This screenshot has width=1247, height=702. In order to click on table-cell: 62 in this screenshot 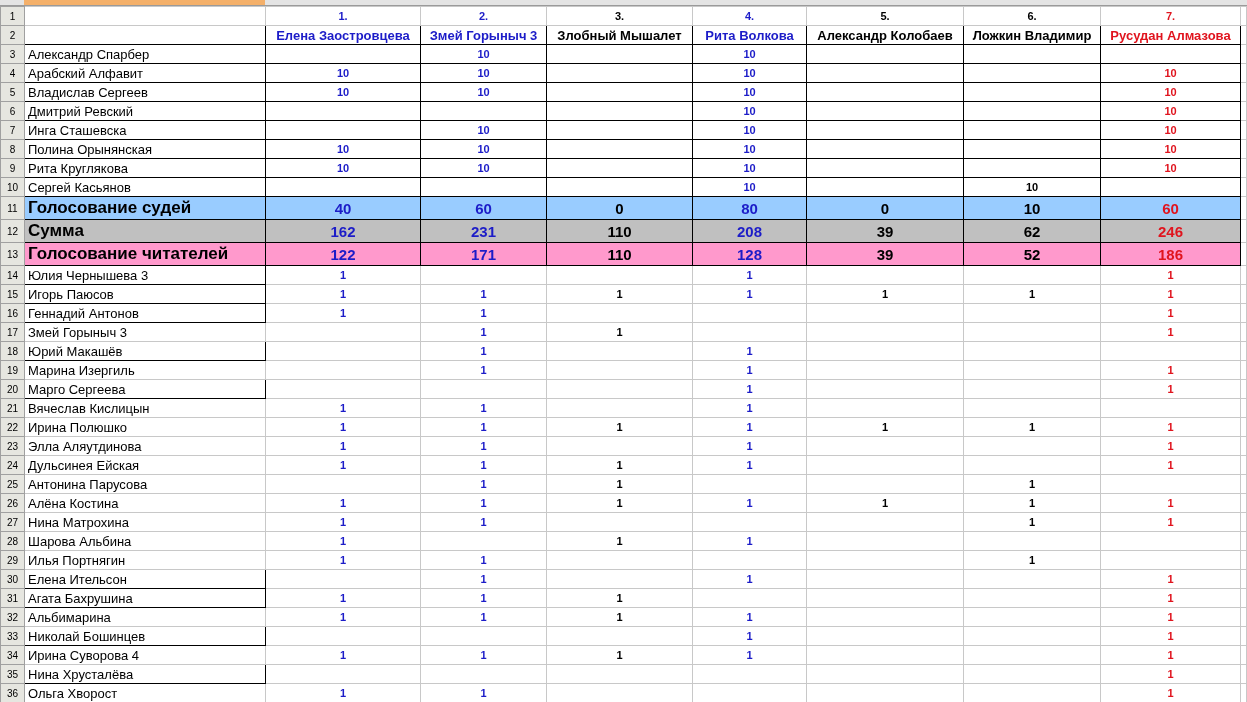, I will do `click(1032, 231)`.